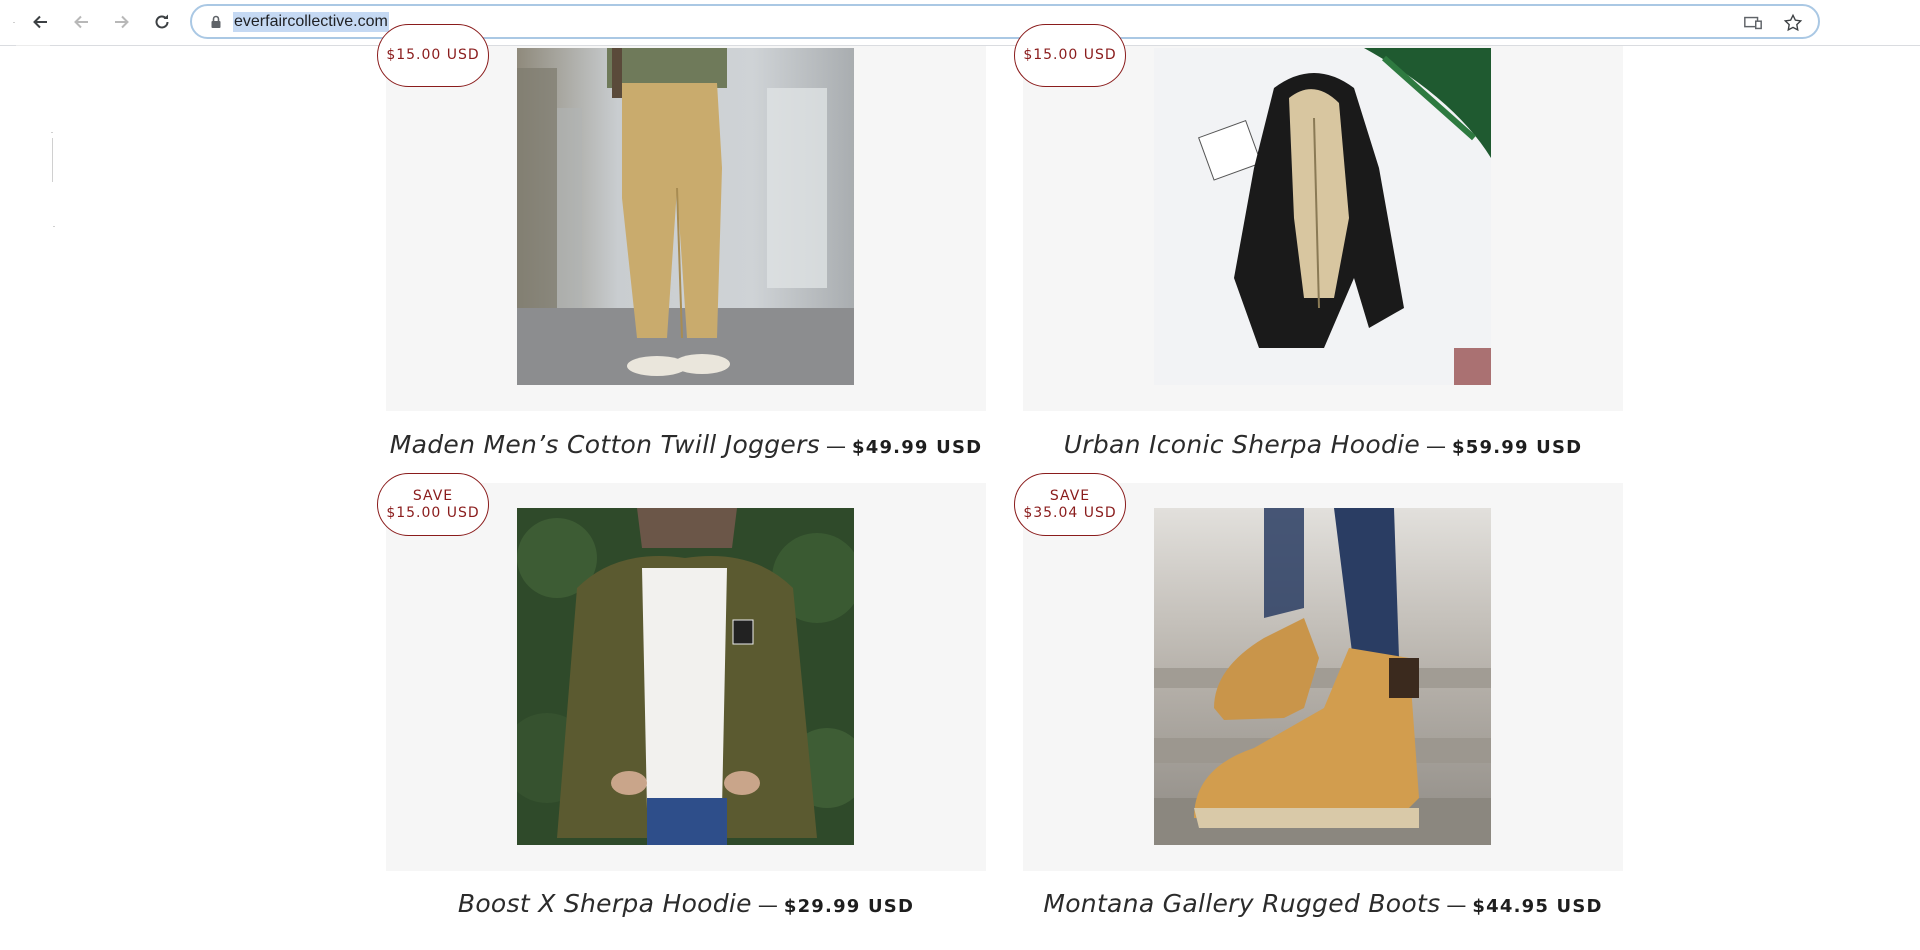 Image resolution: width=1920 pixels, height=950 pixels. Describe the element at coordinates (1242, 444) in the screenshot. I see `product-title: Urban Iconic Sherpa Hoodie` at that location.